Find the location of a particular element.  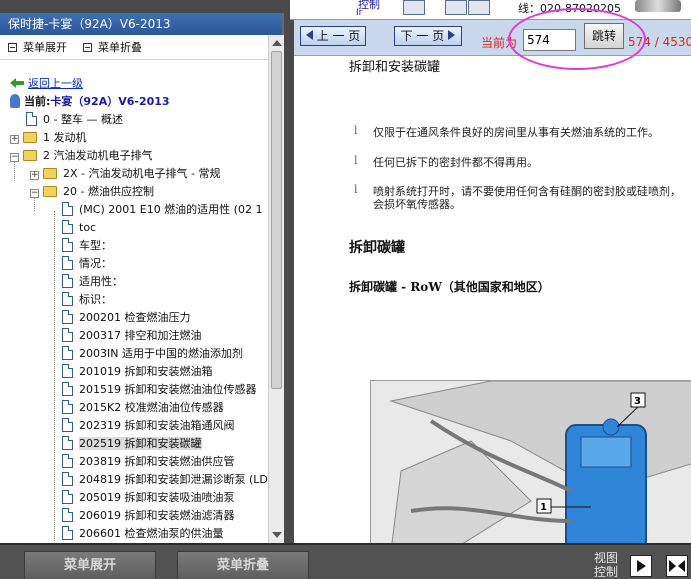

sidebar-expand-button: 菜单展开 is located at coordinates (37, 47).